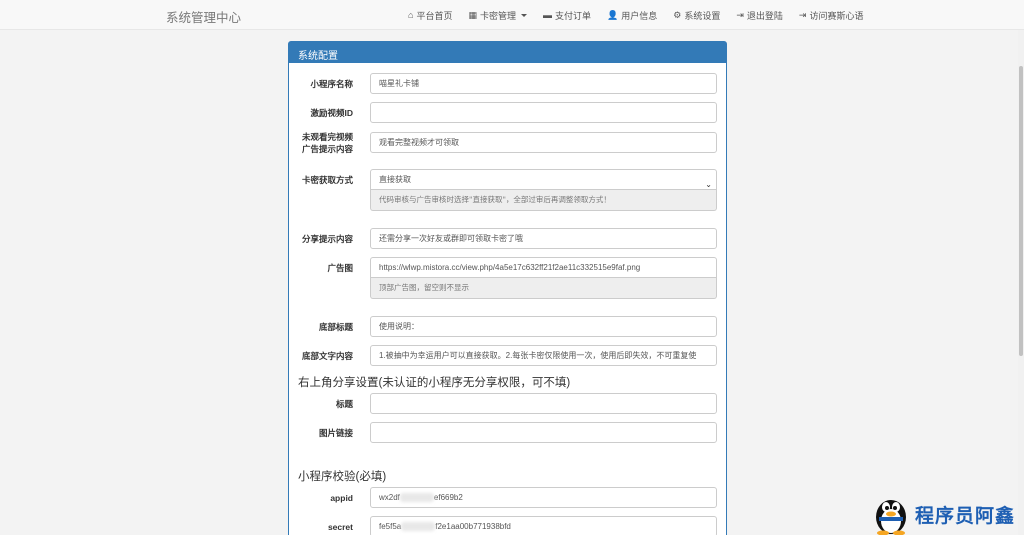  What do you see at coordinates (340, 268) in the screenshot?
I see `field-label: 广告图` at bounding box center [340, 268].